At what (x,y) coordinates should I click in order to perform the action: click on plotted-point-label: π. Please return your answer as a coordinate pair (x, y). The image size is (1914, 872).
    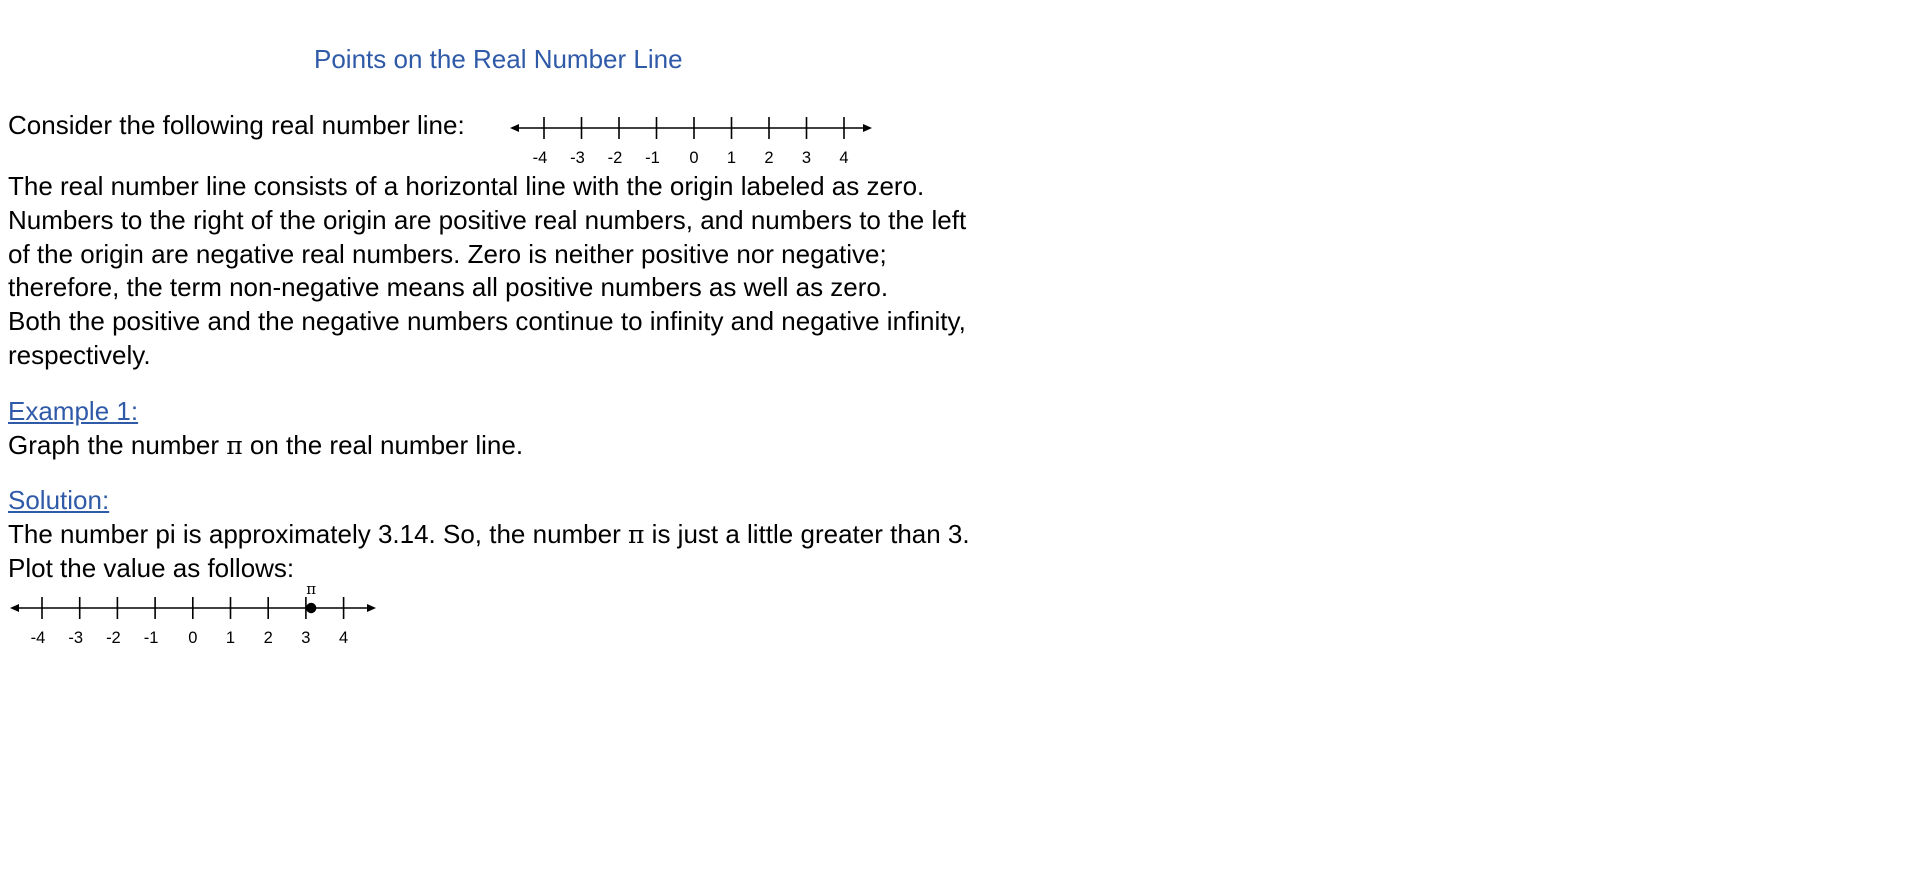
    Looking at the image, I should click on (311, 589).